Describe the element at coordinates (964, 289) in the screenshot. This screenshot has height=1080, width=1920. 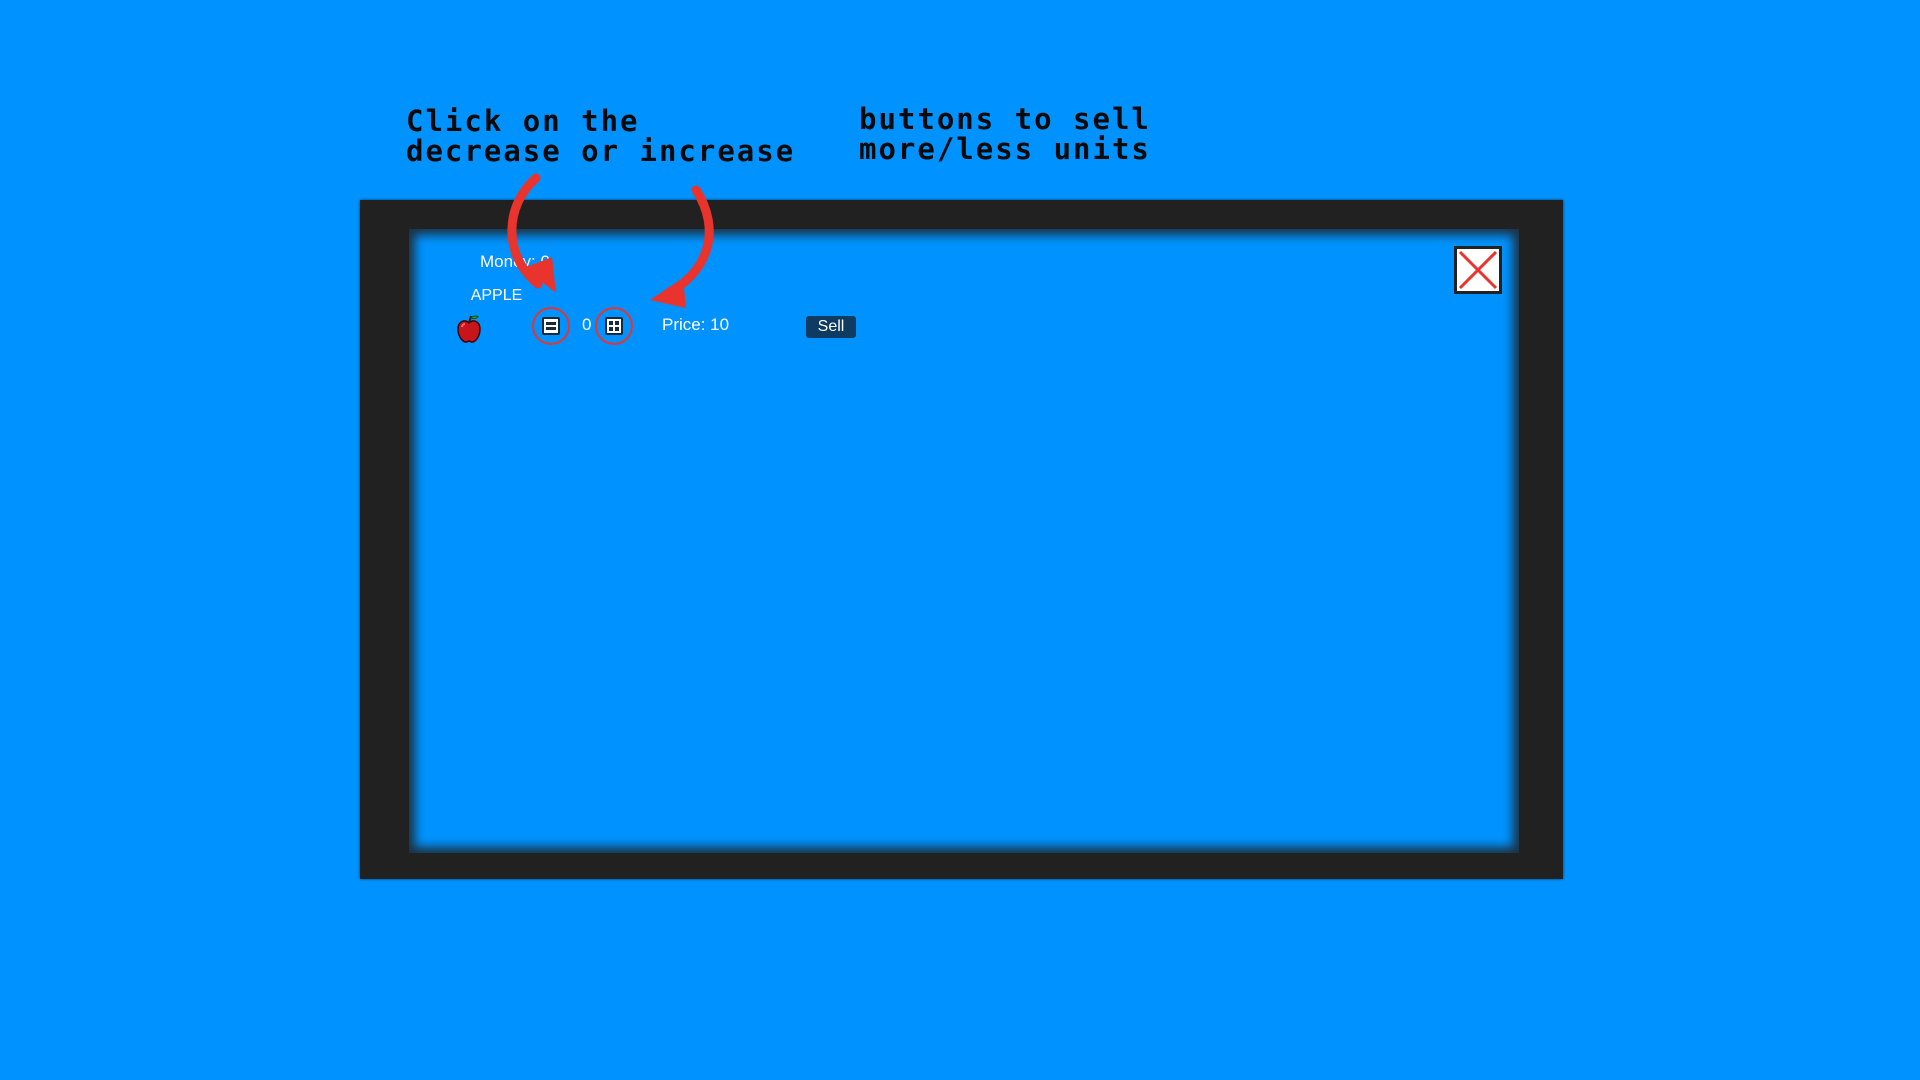
I see `shop-item-row: APPLE 0 Price: 10 Sell` at that location.